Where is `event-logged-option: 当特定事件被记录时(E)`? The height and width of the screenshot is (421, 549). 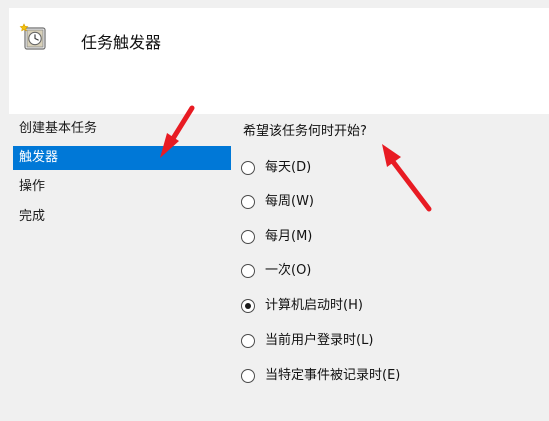
event-logged-option: 当特定事件被记录时(E) is located at coordinates (366, 376).